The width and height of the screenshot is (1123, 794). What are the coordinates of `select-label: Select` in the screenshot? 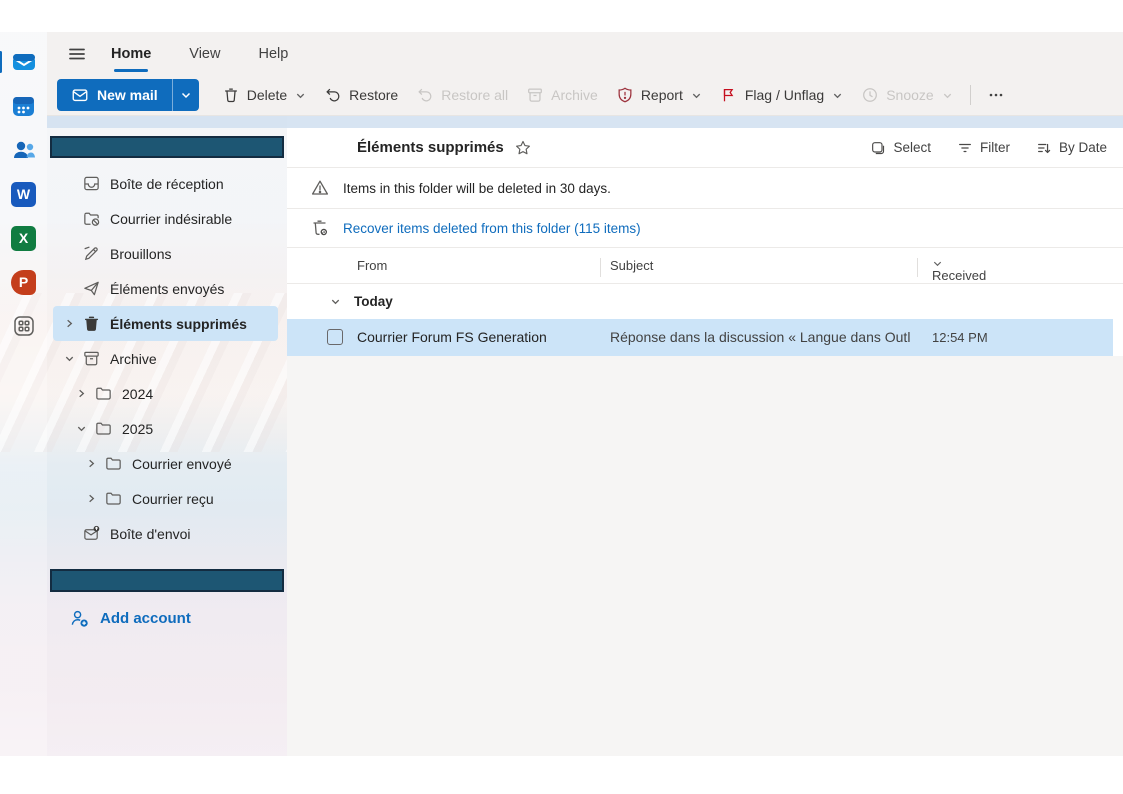 It's located at (912, 147).